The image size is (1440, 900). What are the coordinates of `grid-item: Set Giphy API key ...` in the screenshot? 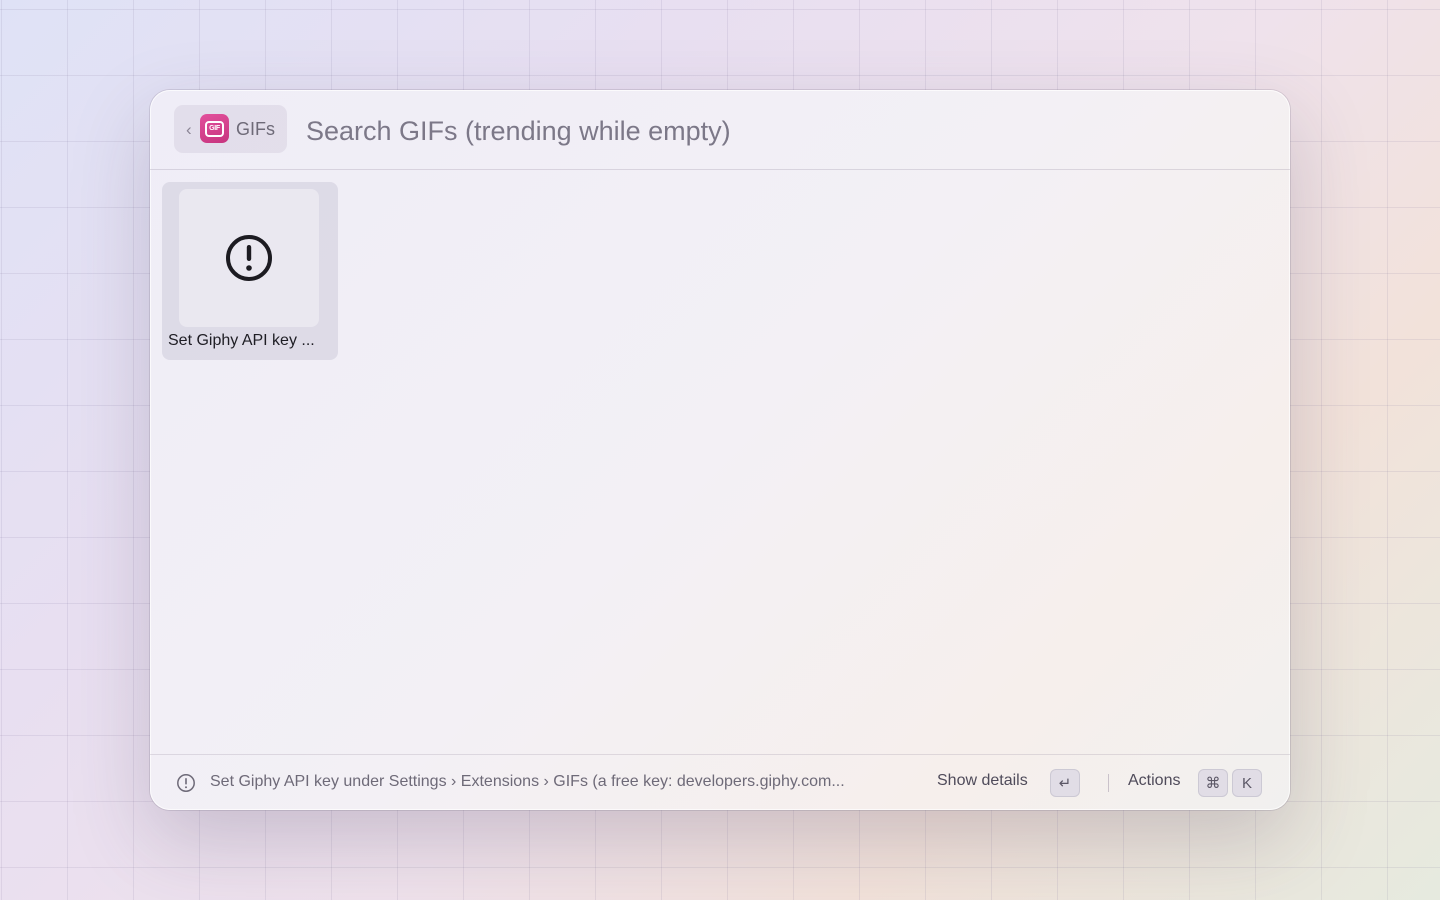 It's located at (250, 271).